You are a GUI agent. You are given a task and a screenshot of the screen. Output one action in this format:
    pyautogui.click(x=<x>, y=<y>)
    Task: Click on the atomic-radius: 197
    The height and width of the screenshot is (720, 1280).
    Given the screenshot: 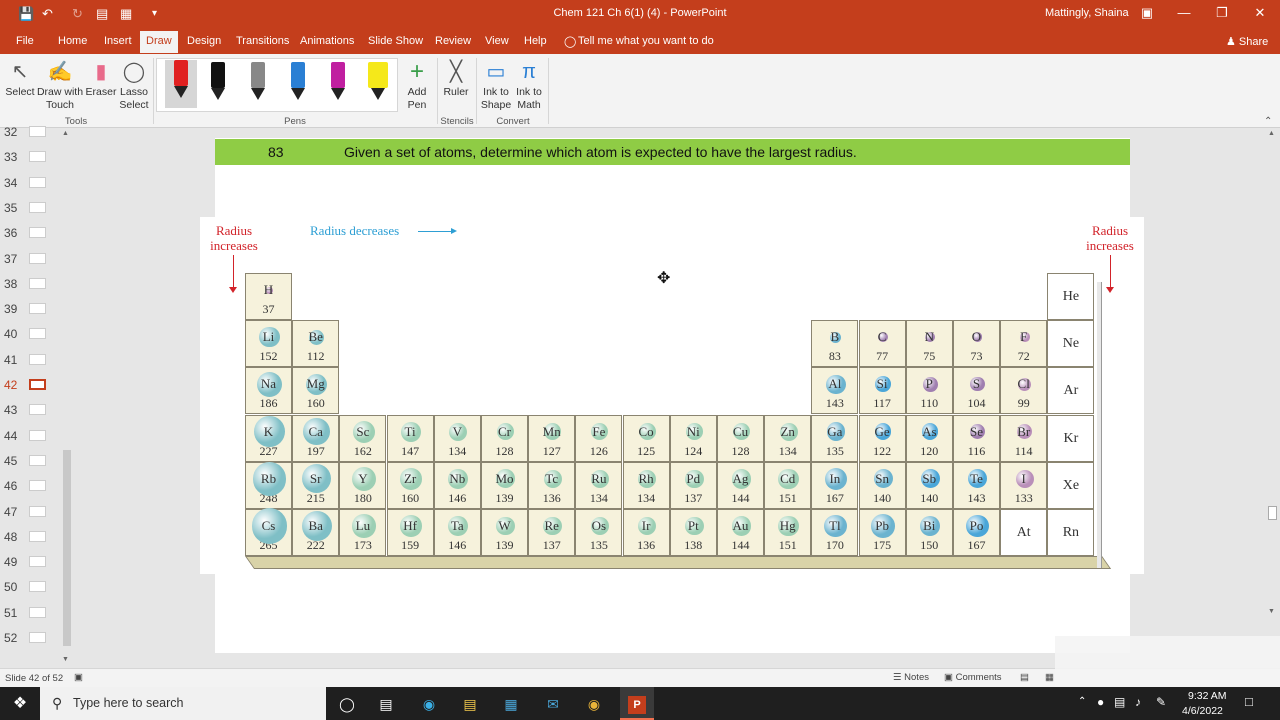 What is the action you would take?
    pyautogui.click(x=315, y=450)
    